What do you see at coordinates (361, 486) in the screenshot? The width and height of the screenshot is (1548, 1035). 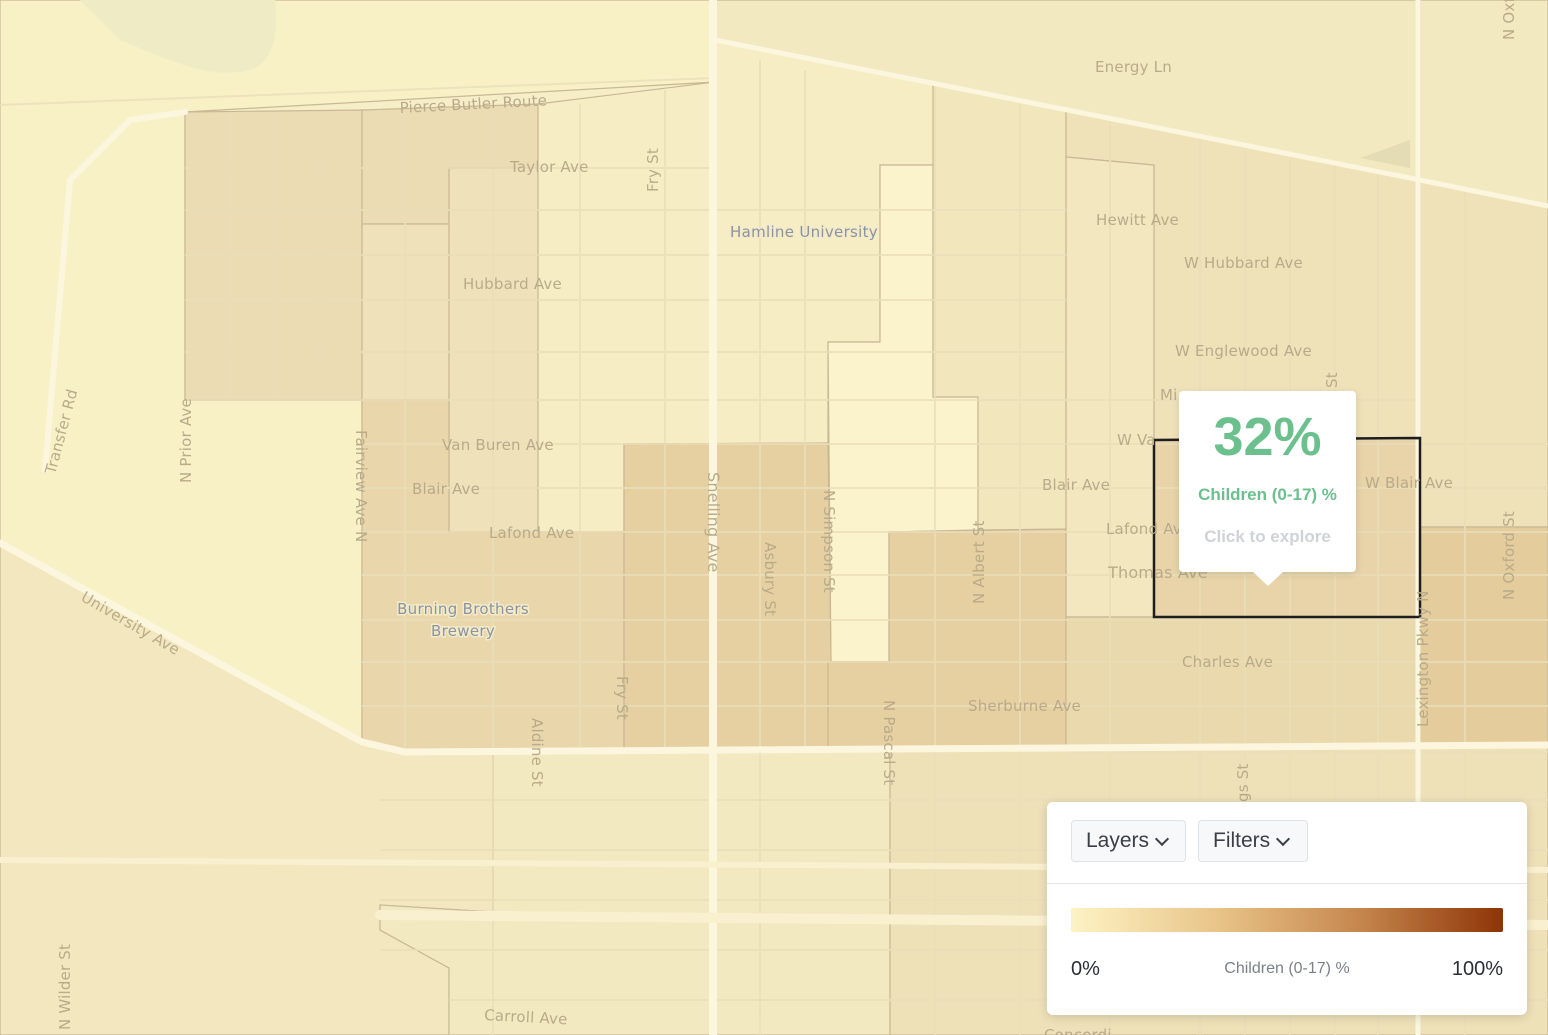 I see `street-label: Fairview Ave N` at bounding box center [361, 486].